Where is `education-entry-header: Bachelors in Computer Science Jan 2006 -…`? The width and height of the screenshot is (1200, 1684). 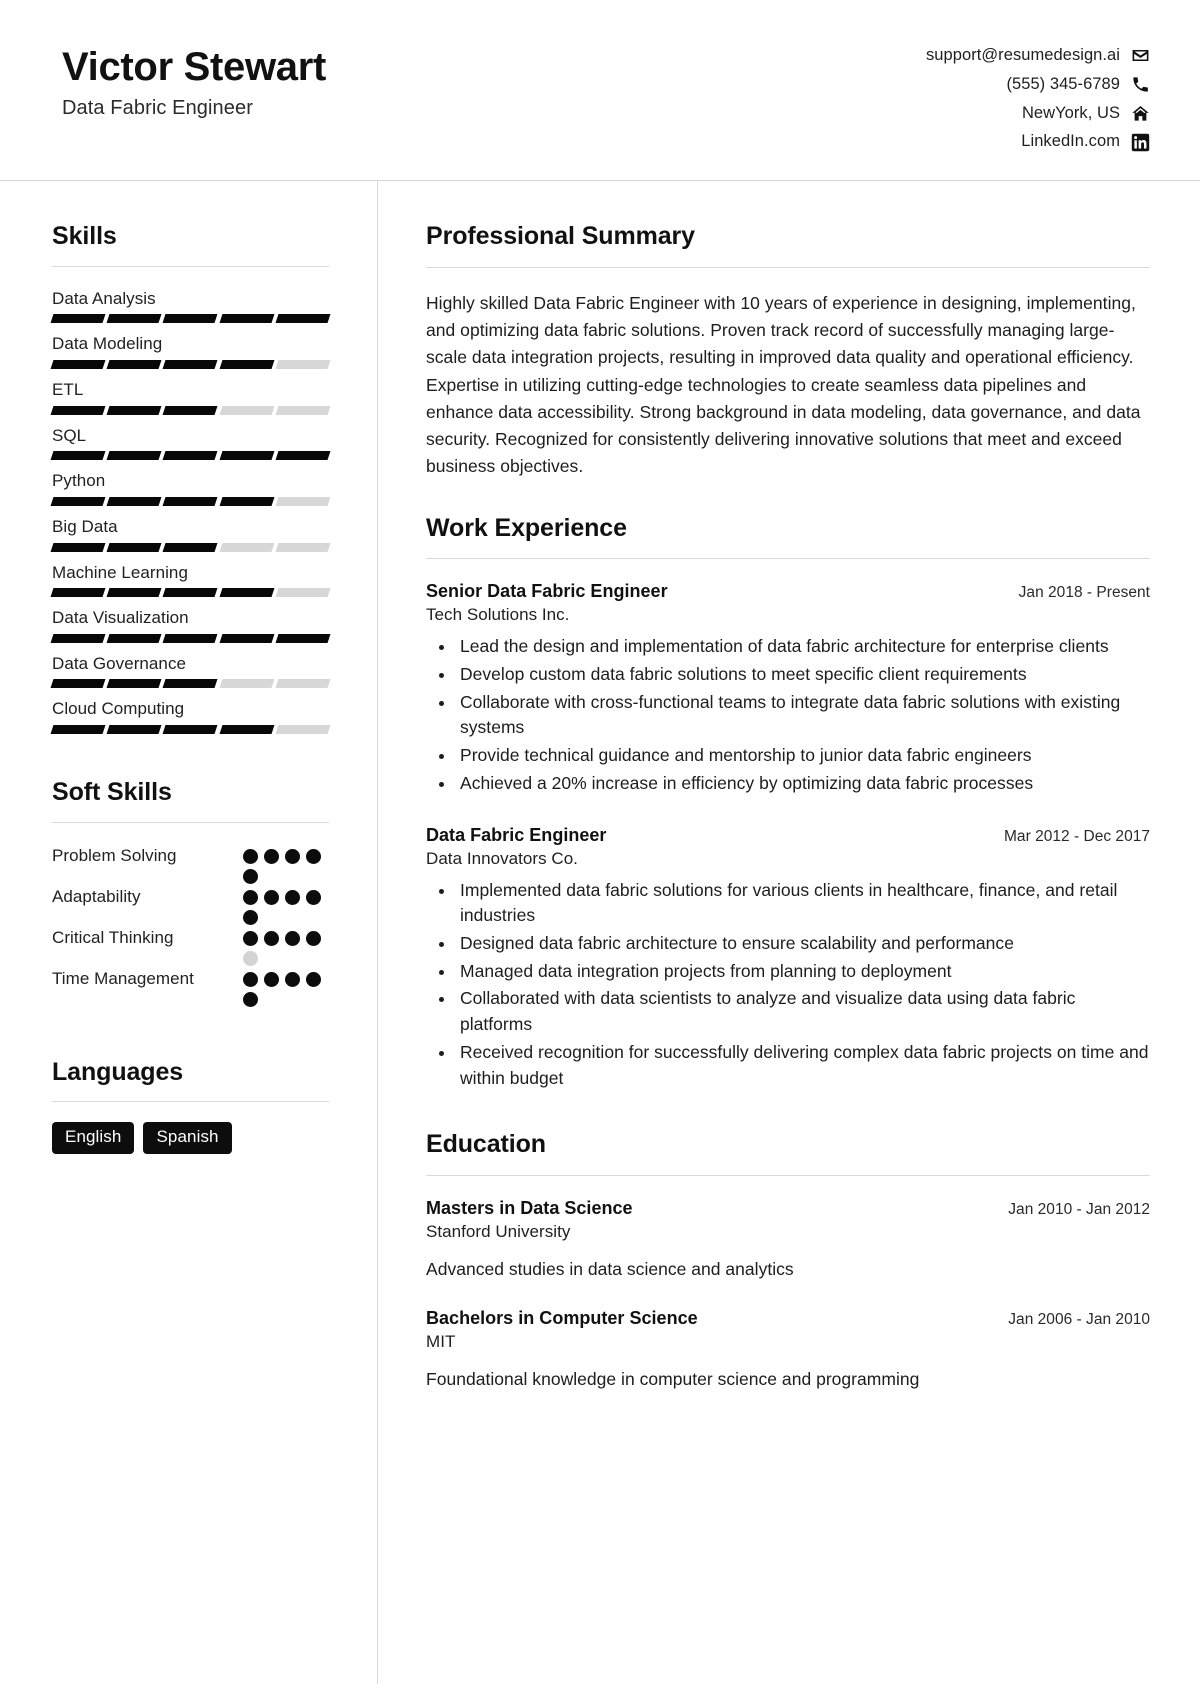 education-entry-header: Bachelors in Computer Science Jan 2006 -… is located at coordinates (788, 1318).